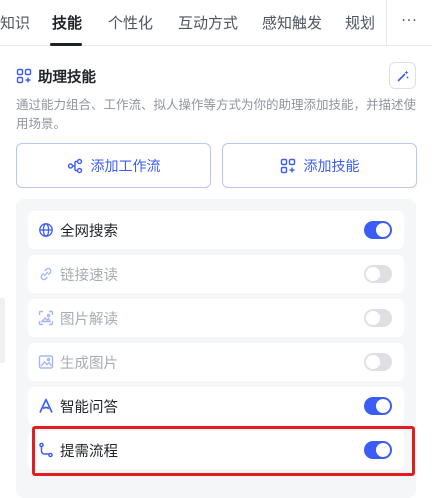  What do you see at coordinates (89, 319) in the screenshot?
I see `skill-label: 图片解读` at bounding box center [89, 319].